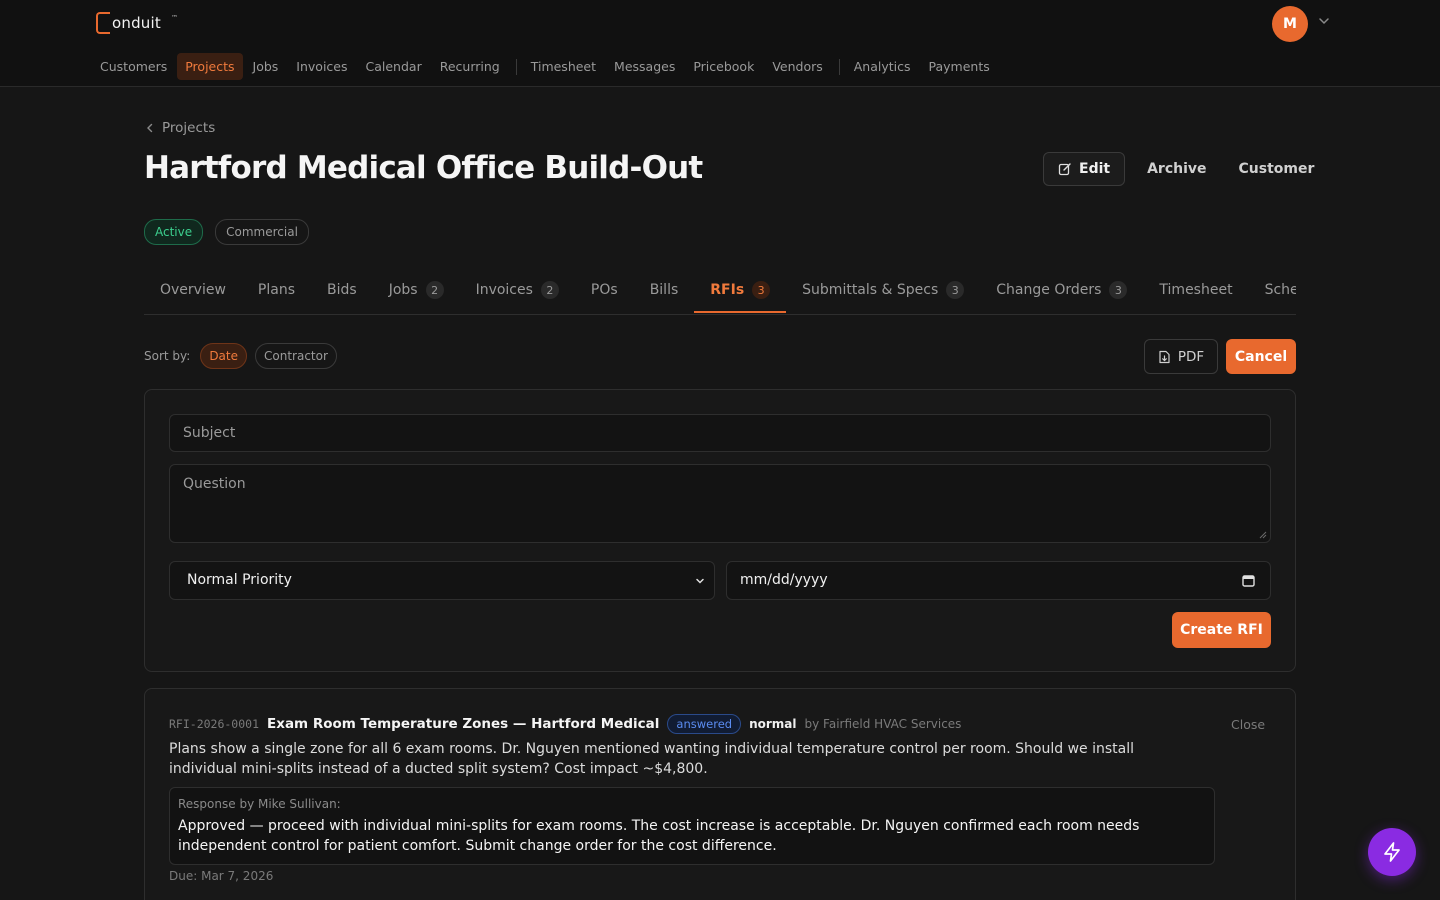 This screenshot has width=1440, height=900. I want to click on tab-timesheet: Timesheet, so click(1195, 290).